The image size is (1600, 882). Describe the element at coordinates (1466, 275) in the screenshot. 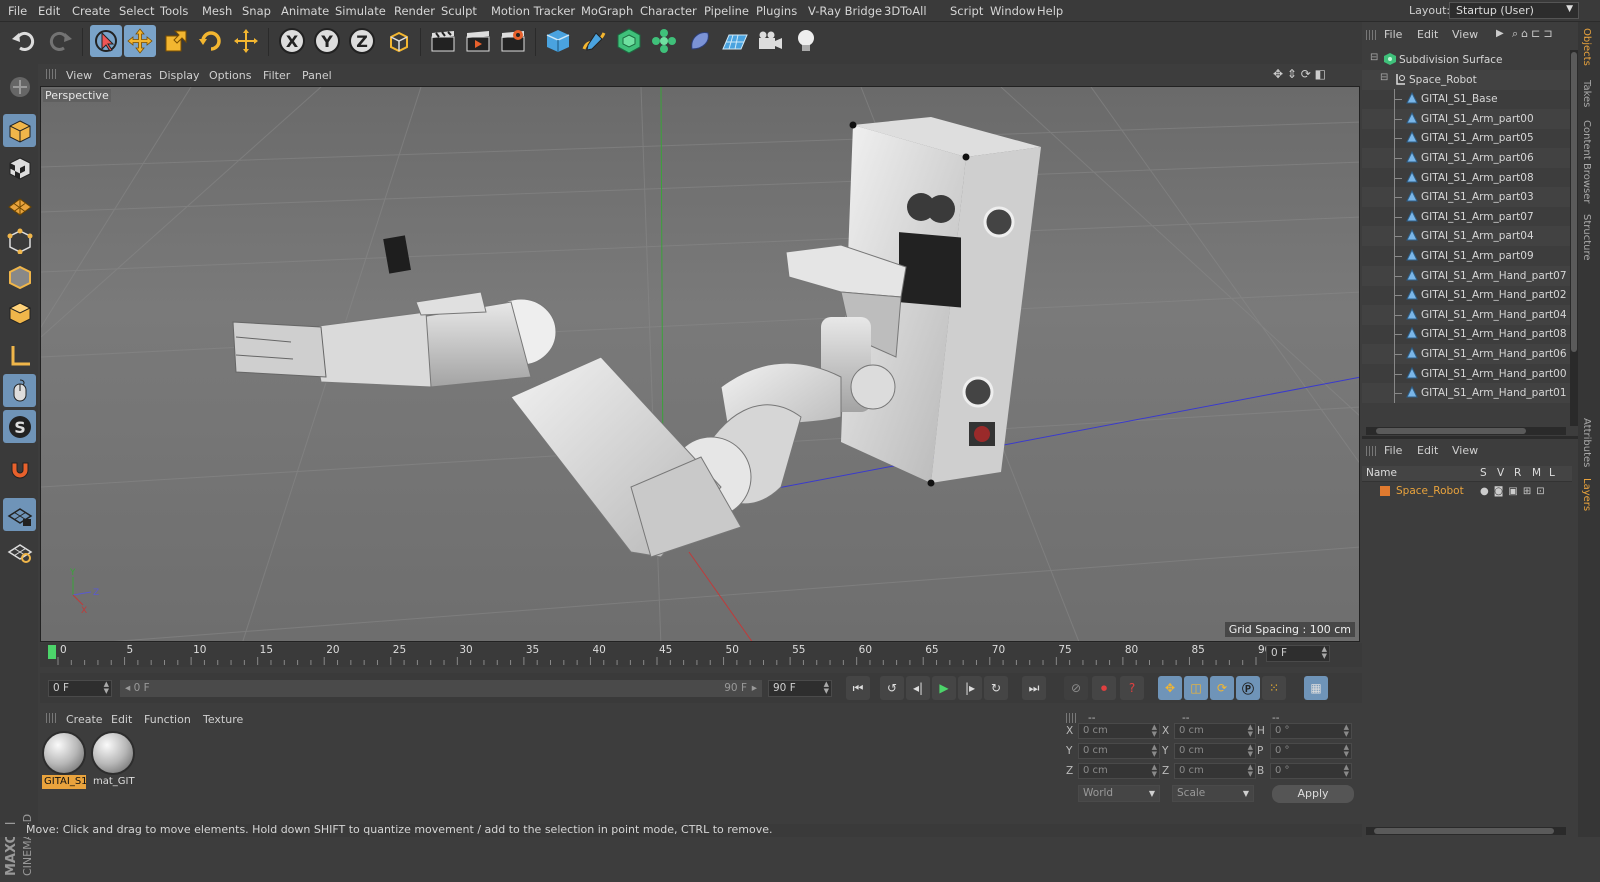

I see `object-tree-item: GITAI_S1_Arm_Hand_part07` at that location.